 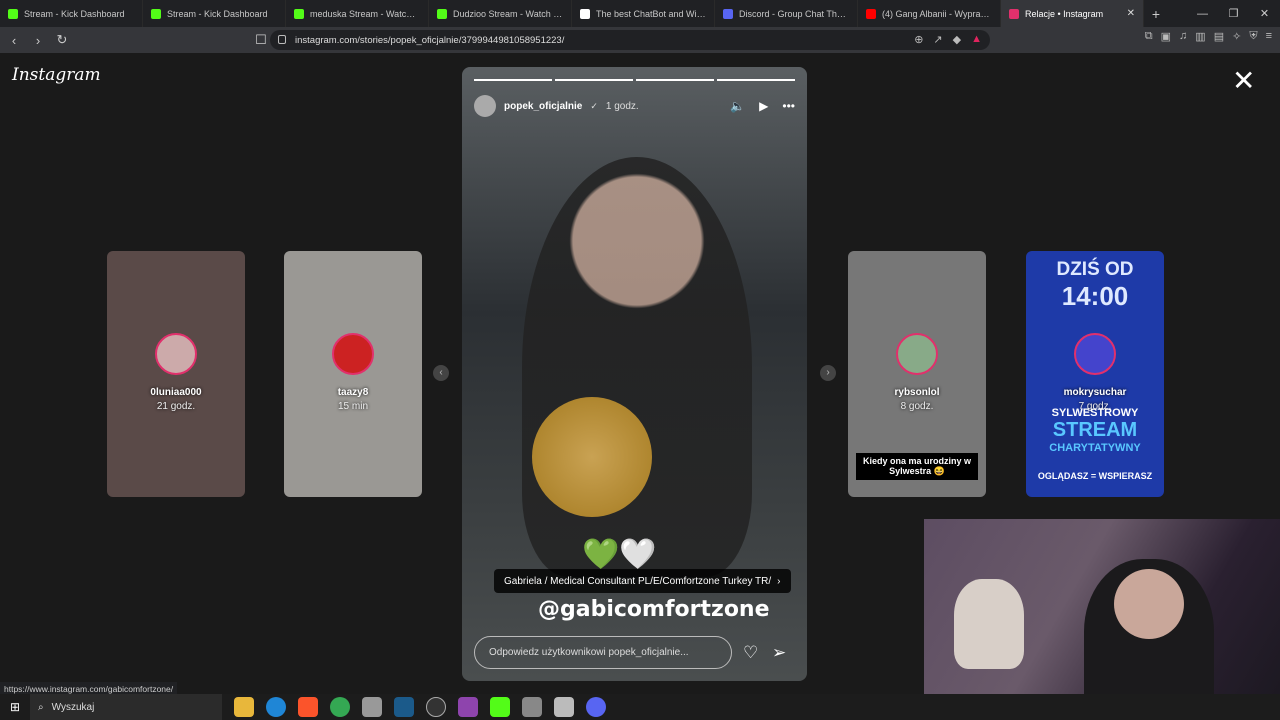 What do you see at coordinates (917, 466) in the screenshot?
I see `preview-caption: Kiedy ona ma urodziny w Sylwestra 😆` at bounding box center [917, 466].